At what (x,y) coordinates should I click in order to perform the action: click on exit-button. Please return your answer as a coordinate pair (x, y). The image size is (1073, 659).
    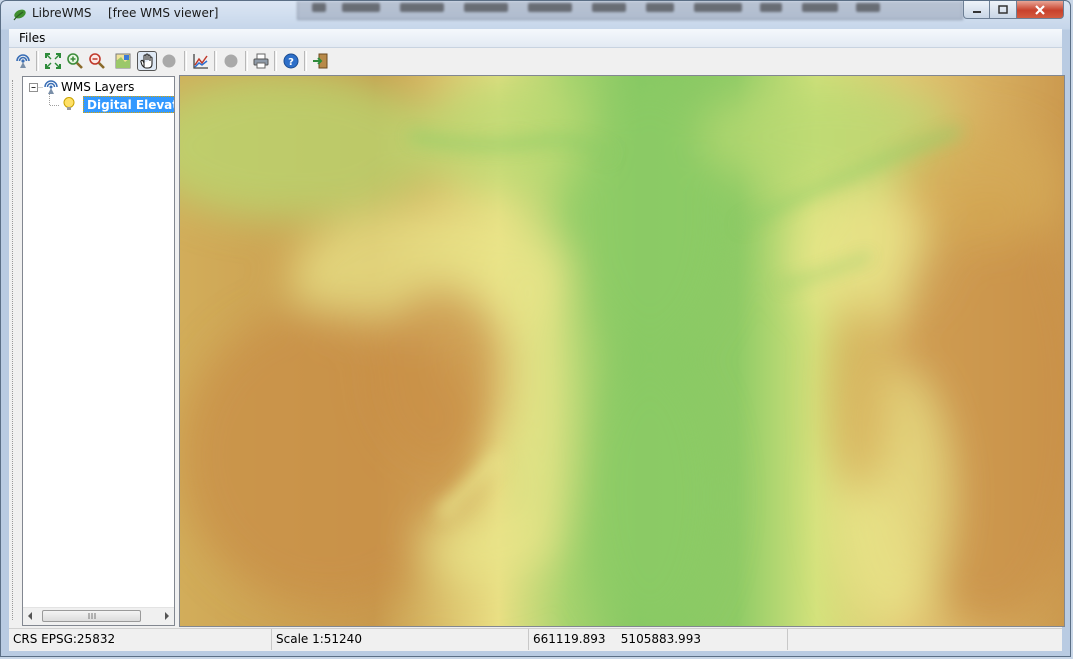
    Looking at the image, I should click on (321, 61).